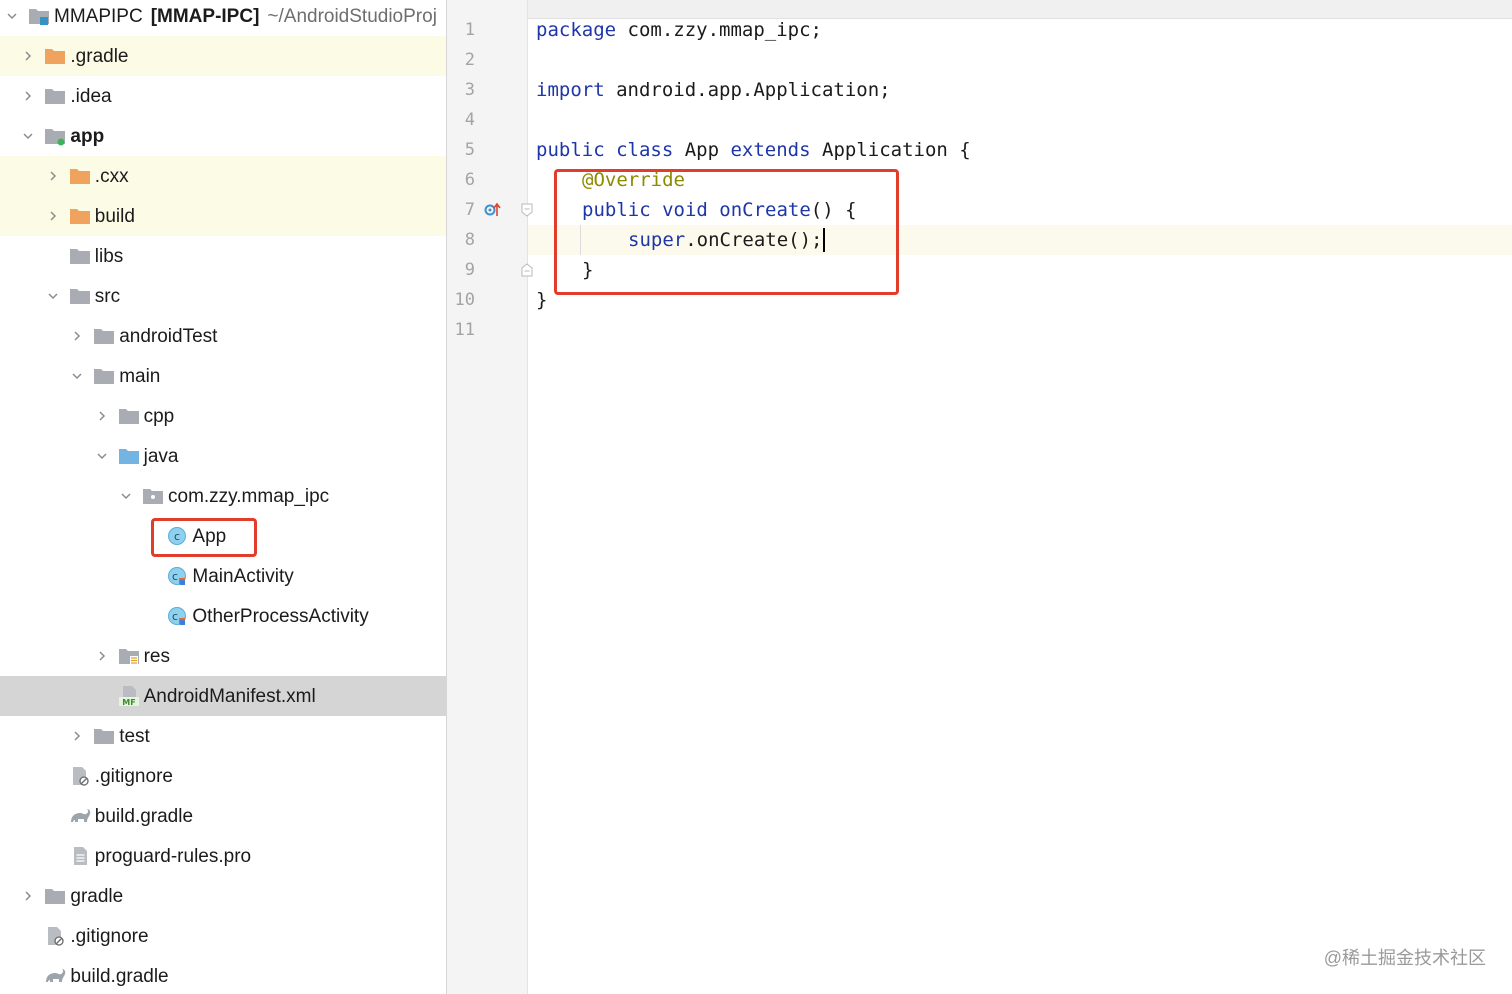 This screenshot has height=994, width=1512. Describe the element at coordinates (223, 896) in the screenshot. I see `tree-item-gradle: gradle` at that location.